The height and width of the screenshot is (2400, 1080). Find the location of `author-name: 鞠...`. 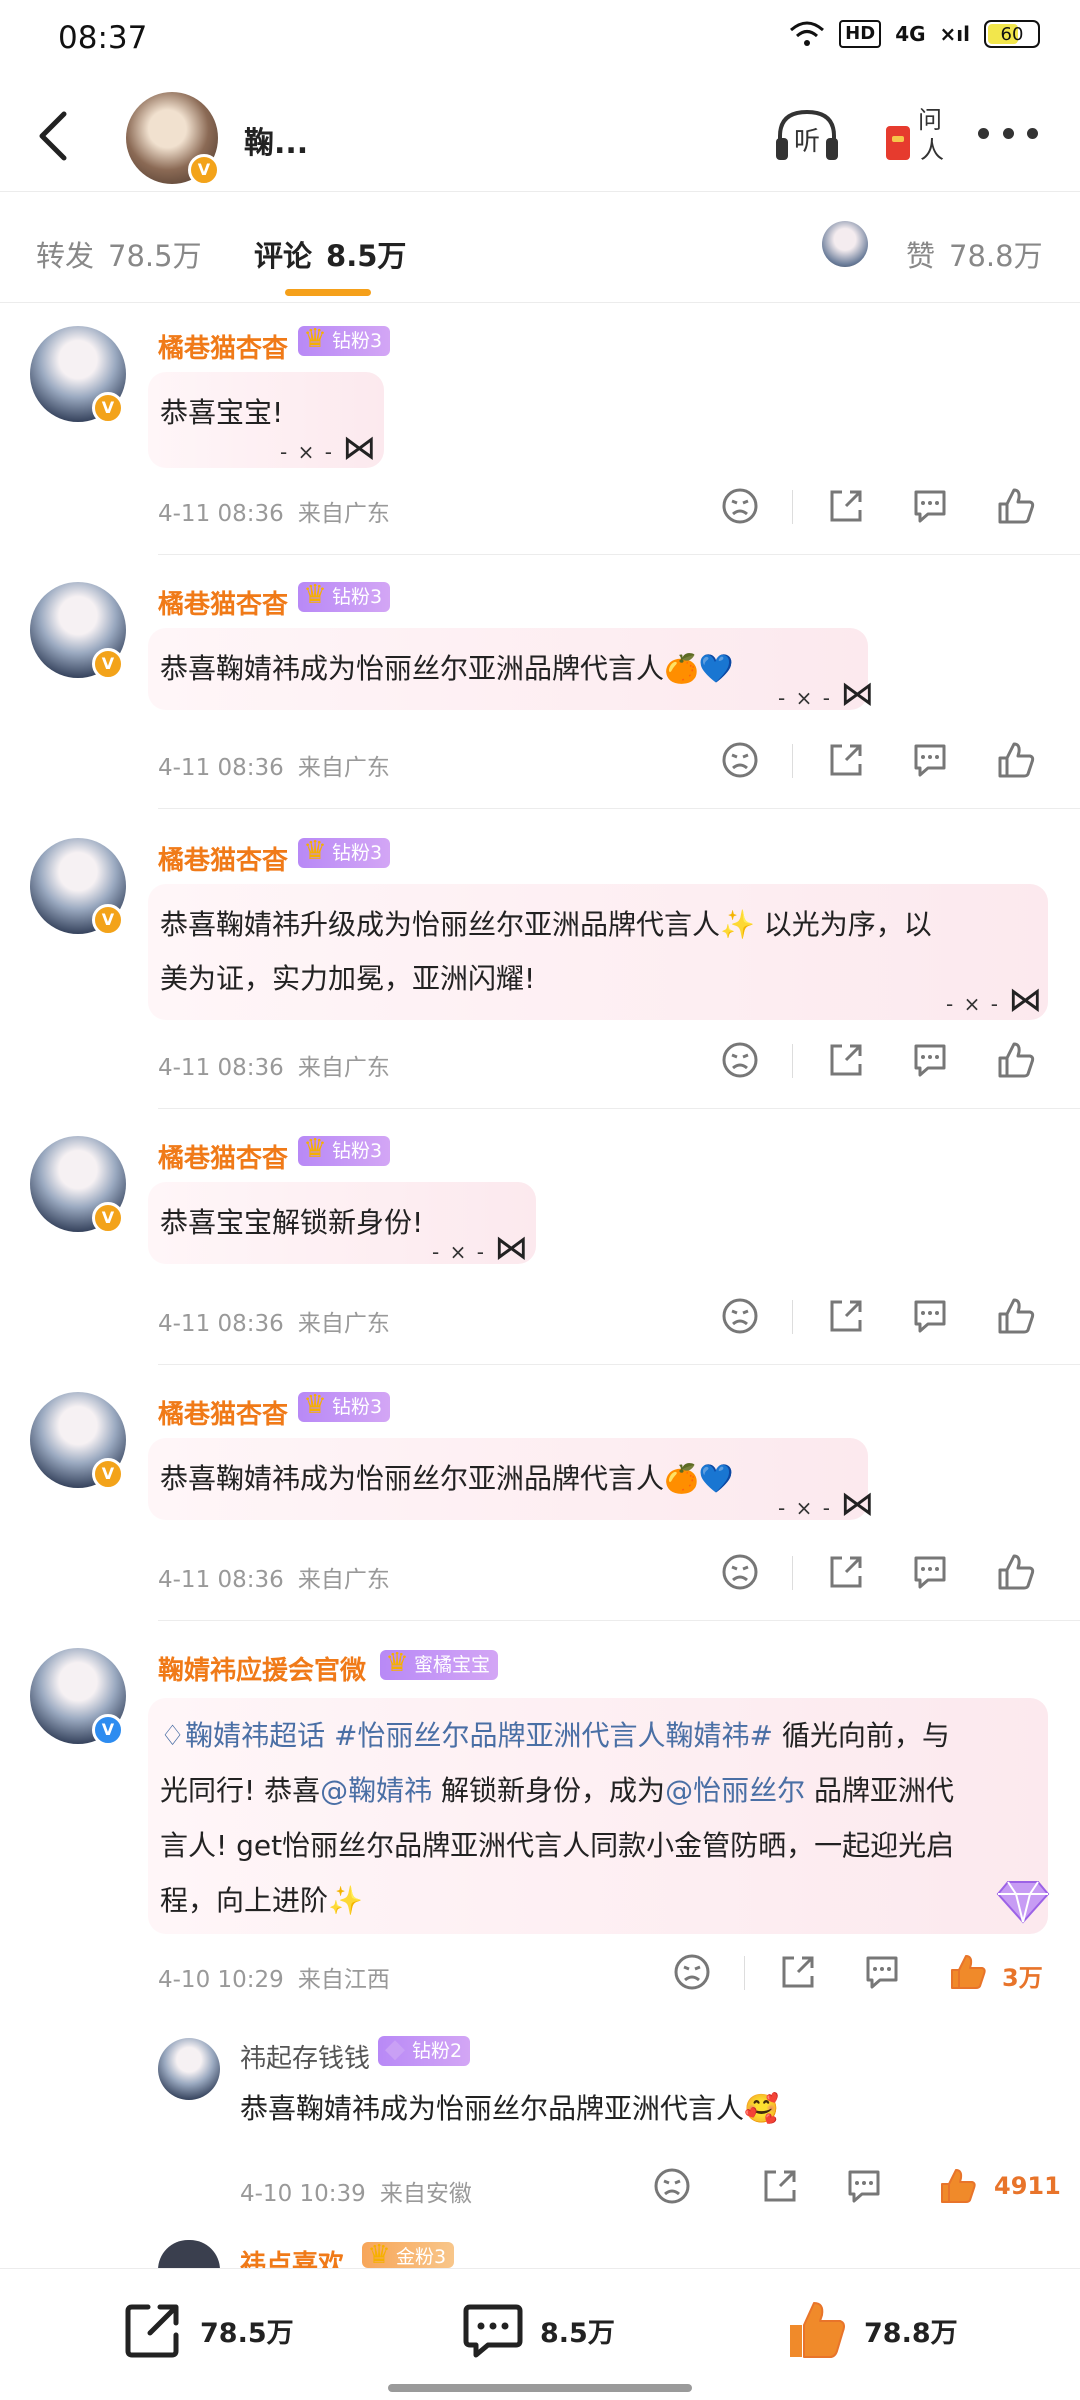

author-name: 鞠... is located at coordinates (276, 140).